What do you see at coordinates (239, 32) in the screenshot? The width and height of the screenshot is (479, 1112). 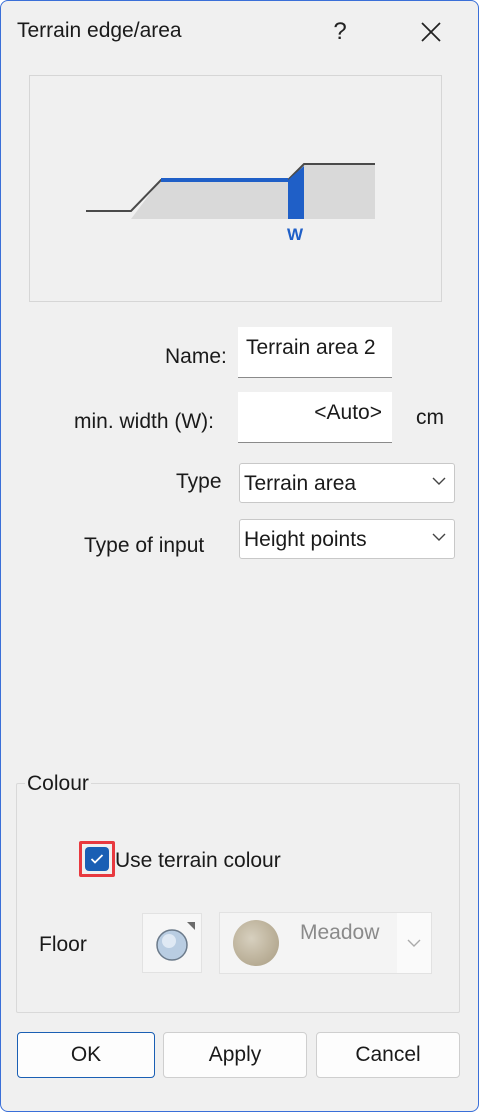 I see `title-bar: Terrain edge/area ?` at bounding box center [239, 32].